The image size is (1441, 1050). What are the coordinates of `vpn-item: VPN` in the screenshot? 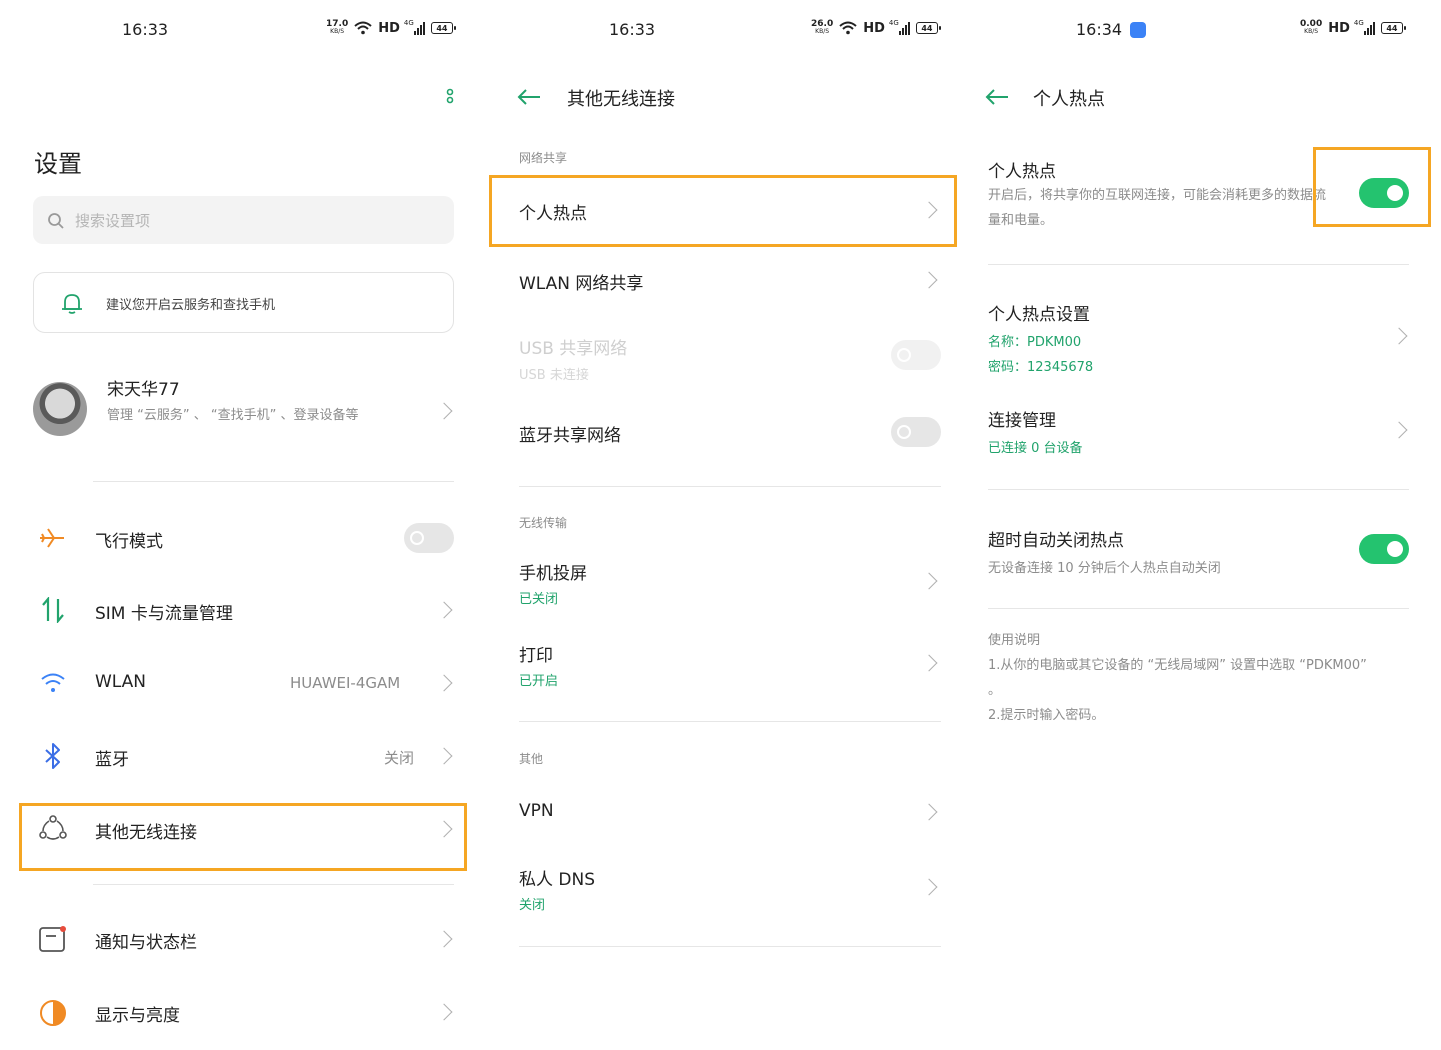 It's located at (728, 812).